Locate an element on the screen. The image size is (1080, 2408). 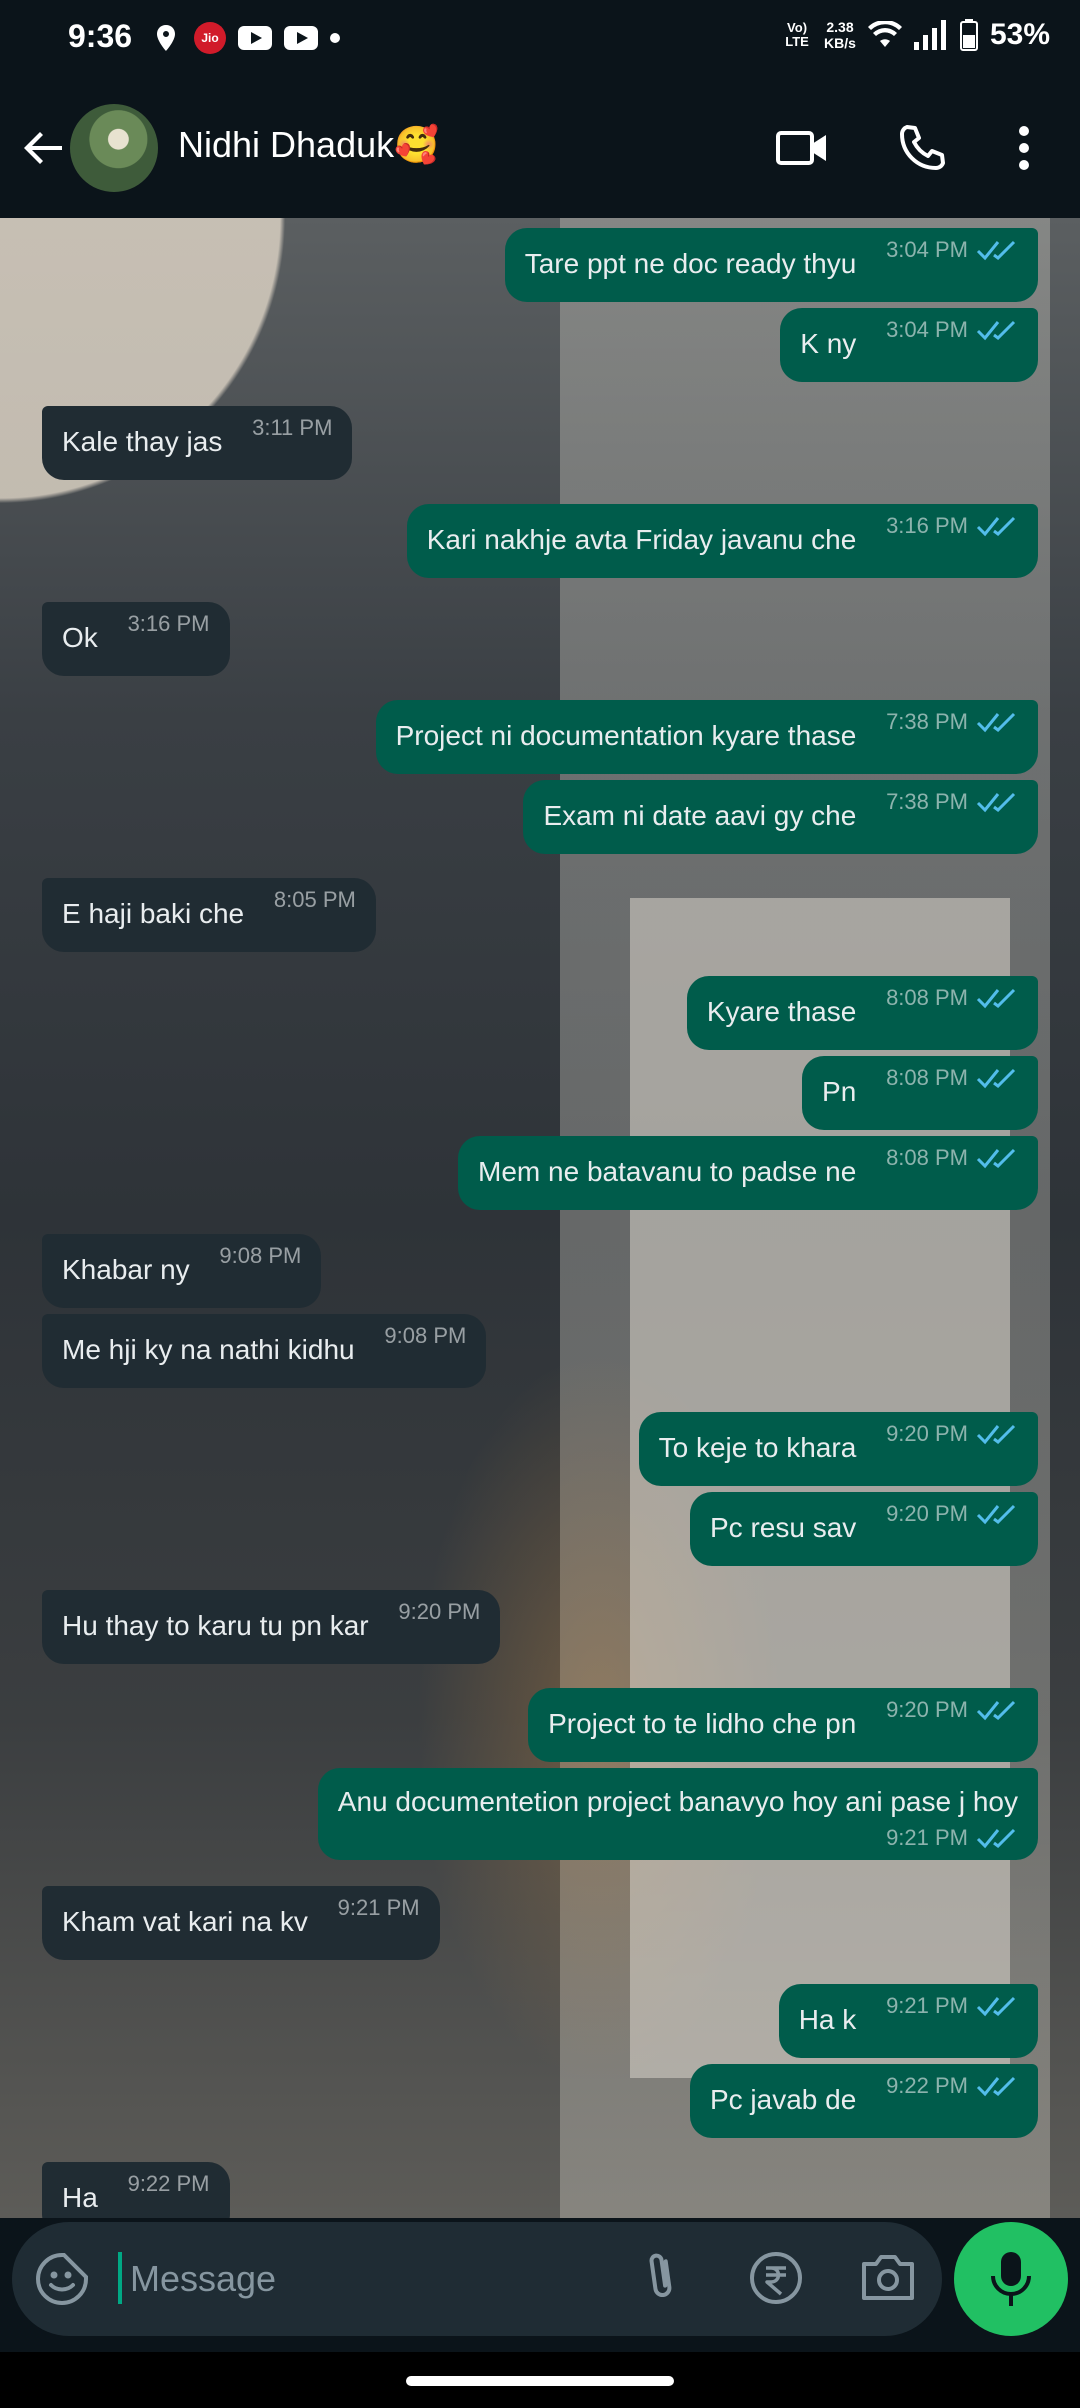
message-meta: 3:04 PM is located at coordinates (952, 257).